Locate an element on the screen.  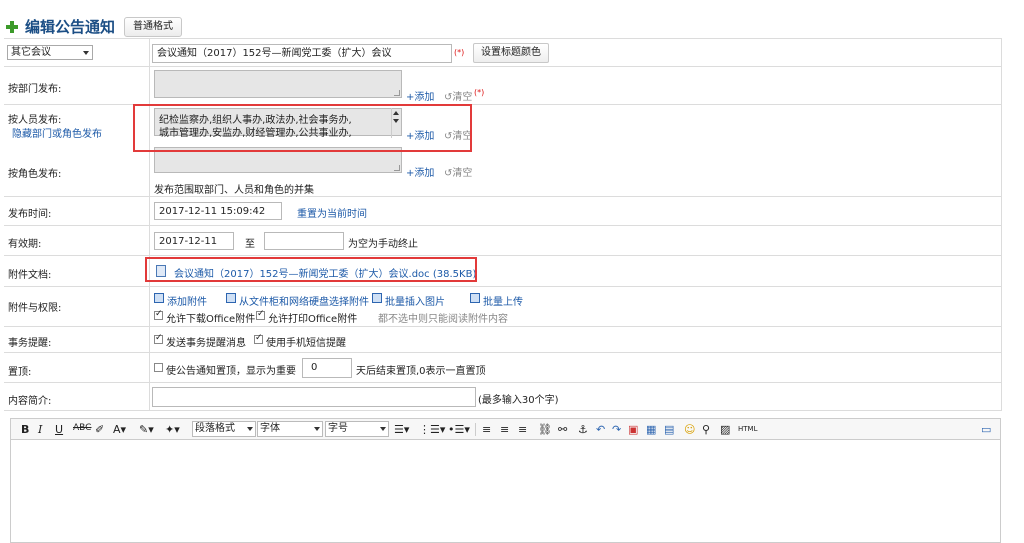
summary-row: 内容简介: (最多输入30个字) is located at coordinates (503, 397).